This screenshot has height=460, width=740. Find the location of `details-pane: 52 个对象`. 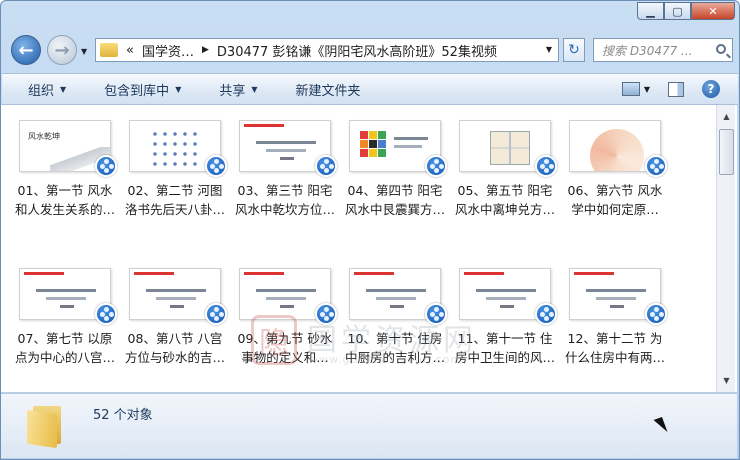

details-pane: 52 个对象 is located at coordinates (369, 425).